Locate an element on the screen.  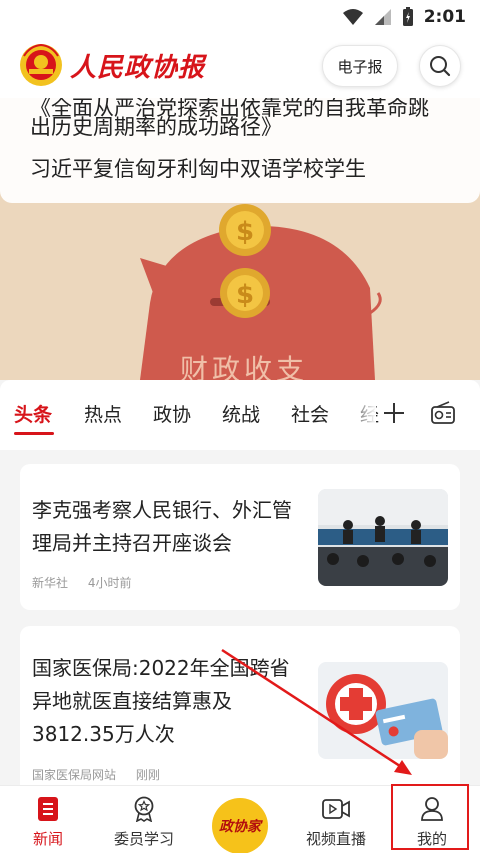
signal-icon is located at coordinates (382, 17).